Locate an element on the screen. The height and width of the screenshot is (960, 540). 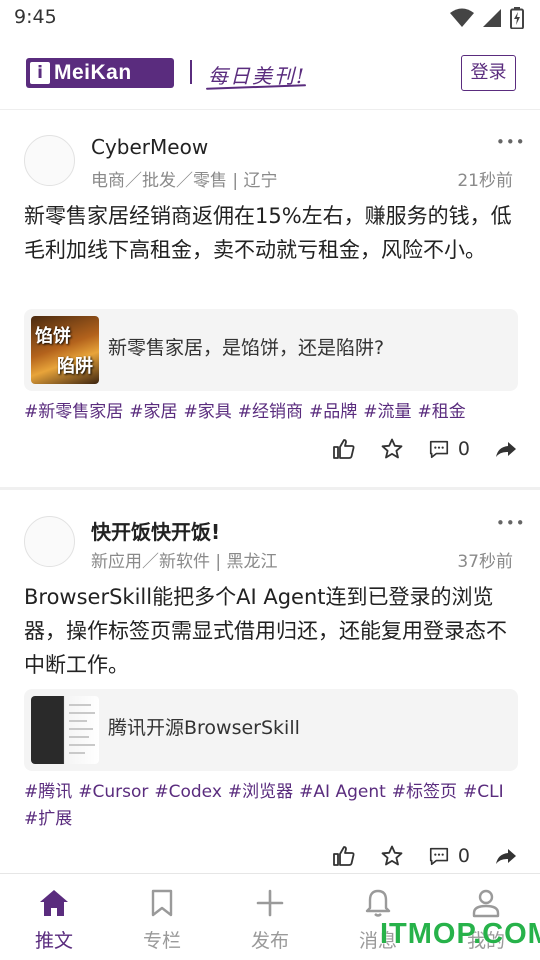
post-time: 21秒前 is located at coordinates (485, 181).